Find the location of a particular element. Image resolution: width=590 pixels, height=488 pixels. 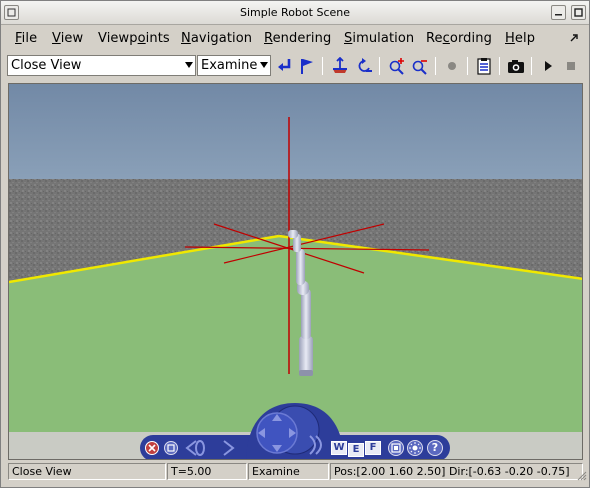

zoom-out-button is located at coordinates (420, 66).